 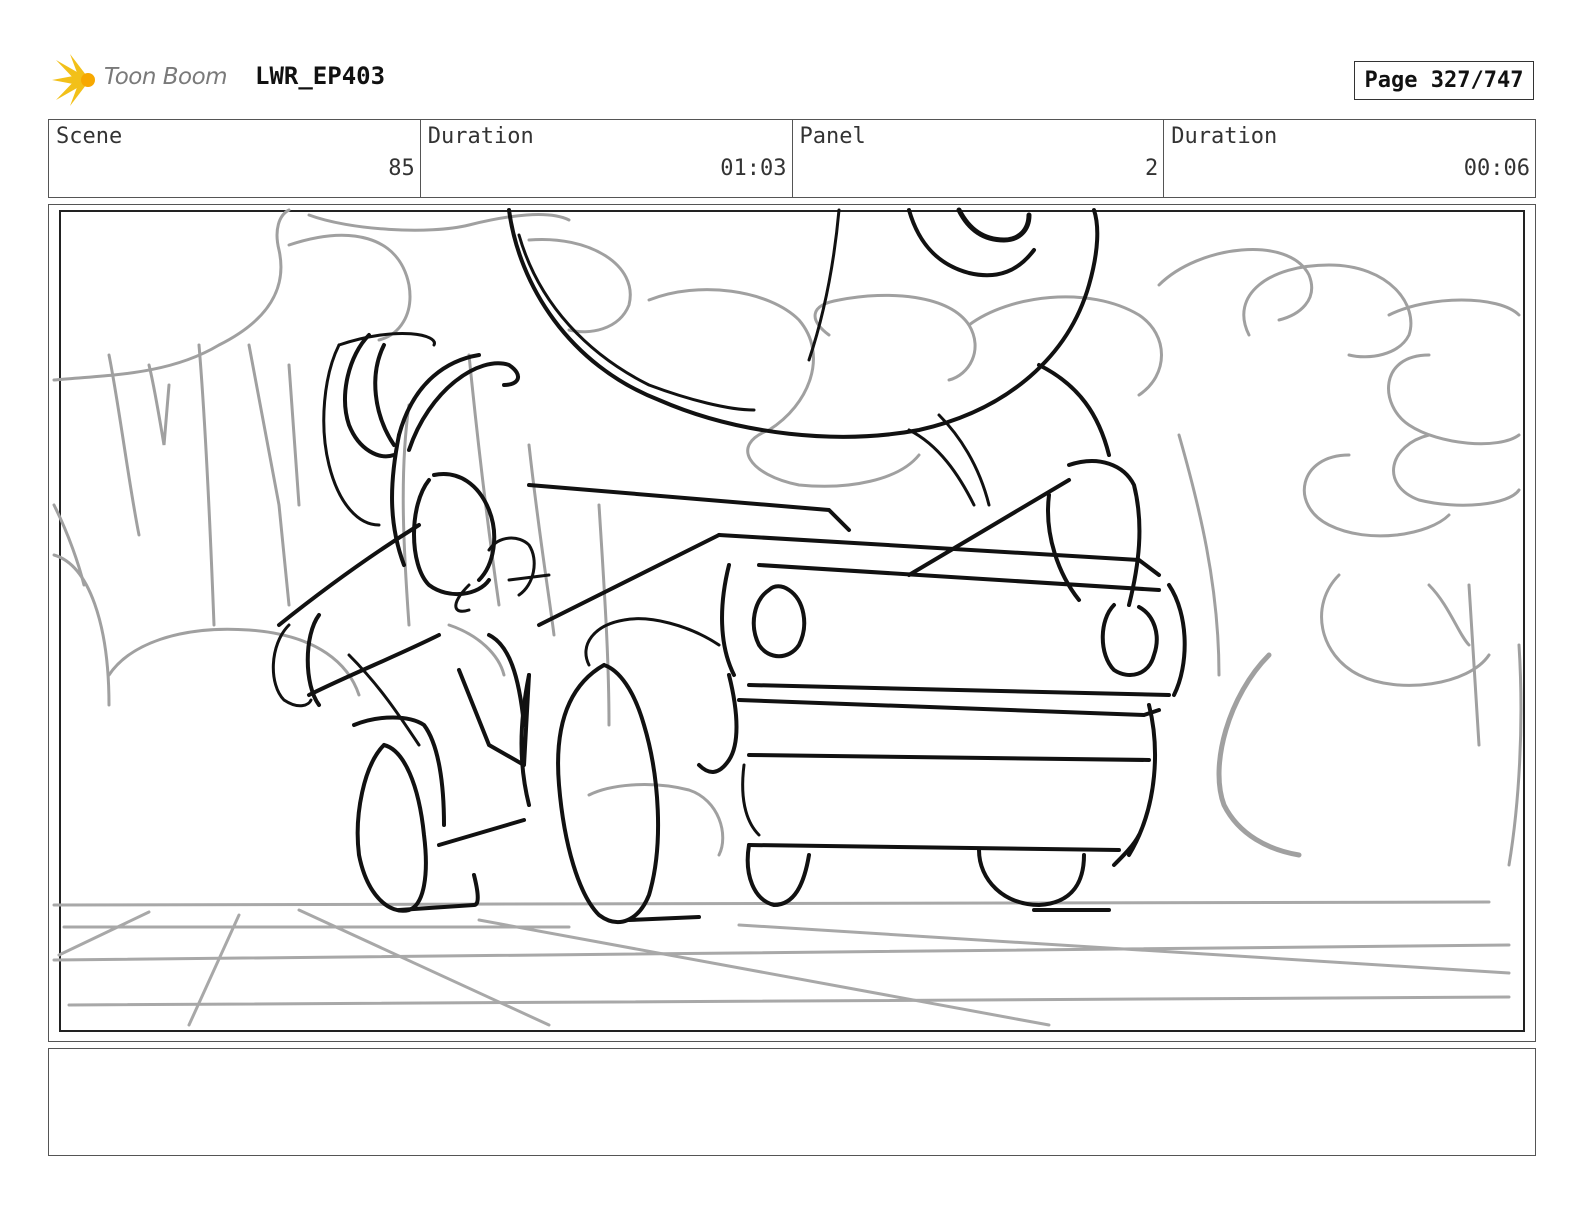 What do you see at coordinates (792, 1102) in the screenshot?
I see `panel-caption-box` at bounding box center [792, 1102].